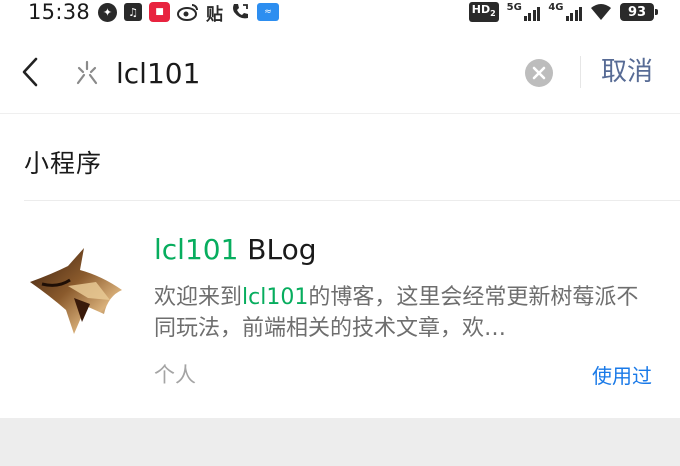 This screenshot has height=466, width=680. What do you see at coordinates (639, 12) in the screenshot?
I see `battery-icon: 93` at bounding box center [639, 12].